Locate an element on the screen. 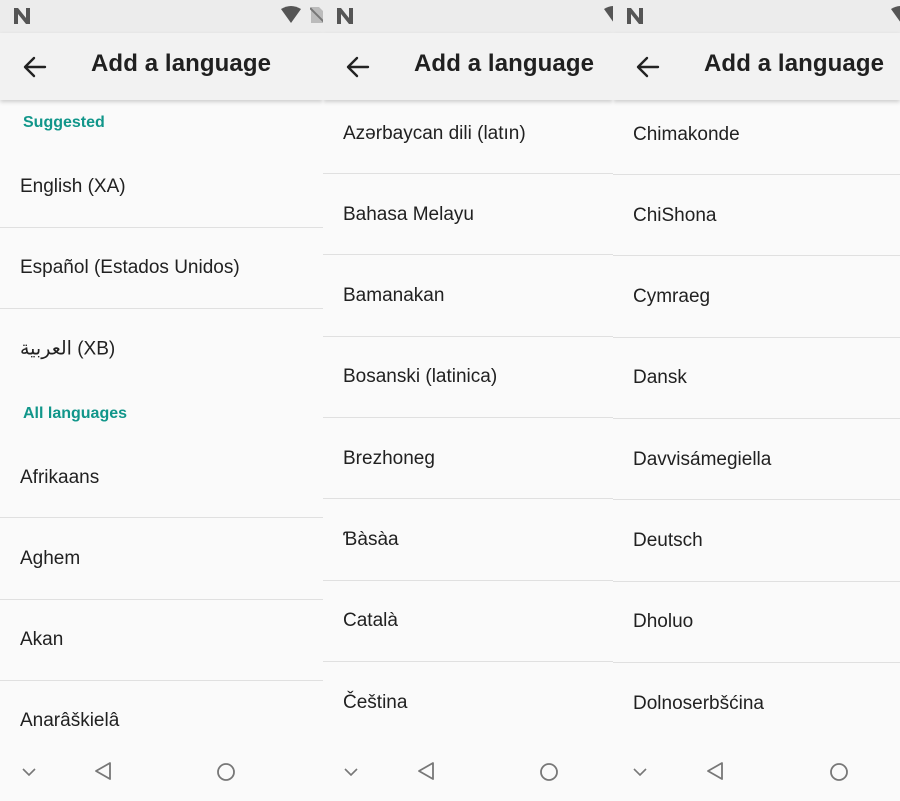 The width and height of the screenshot is (900, 801). language-label: Afrikaans is located at coordinates (60, 477).